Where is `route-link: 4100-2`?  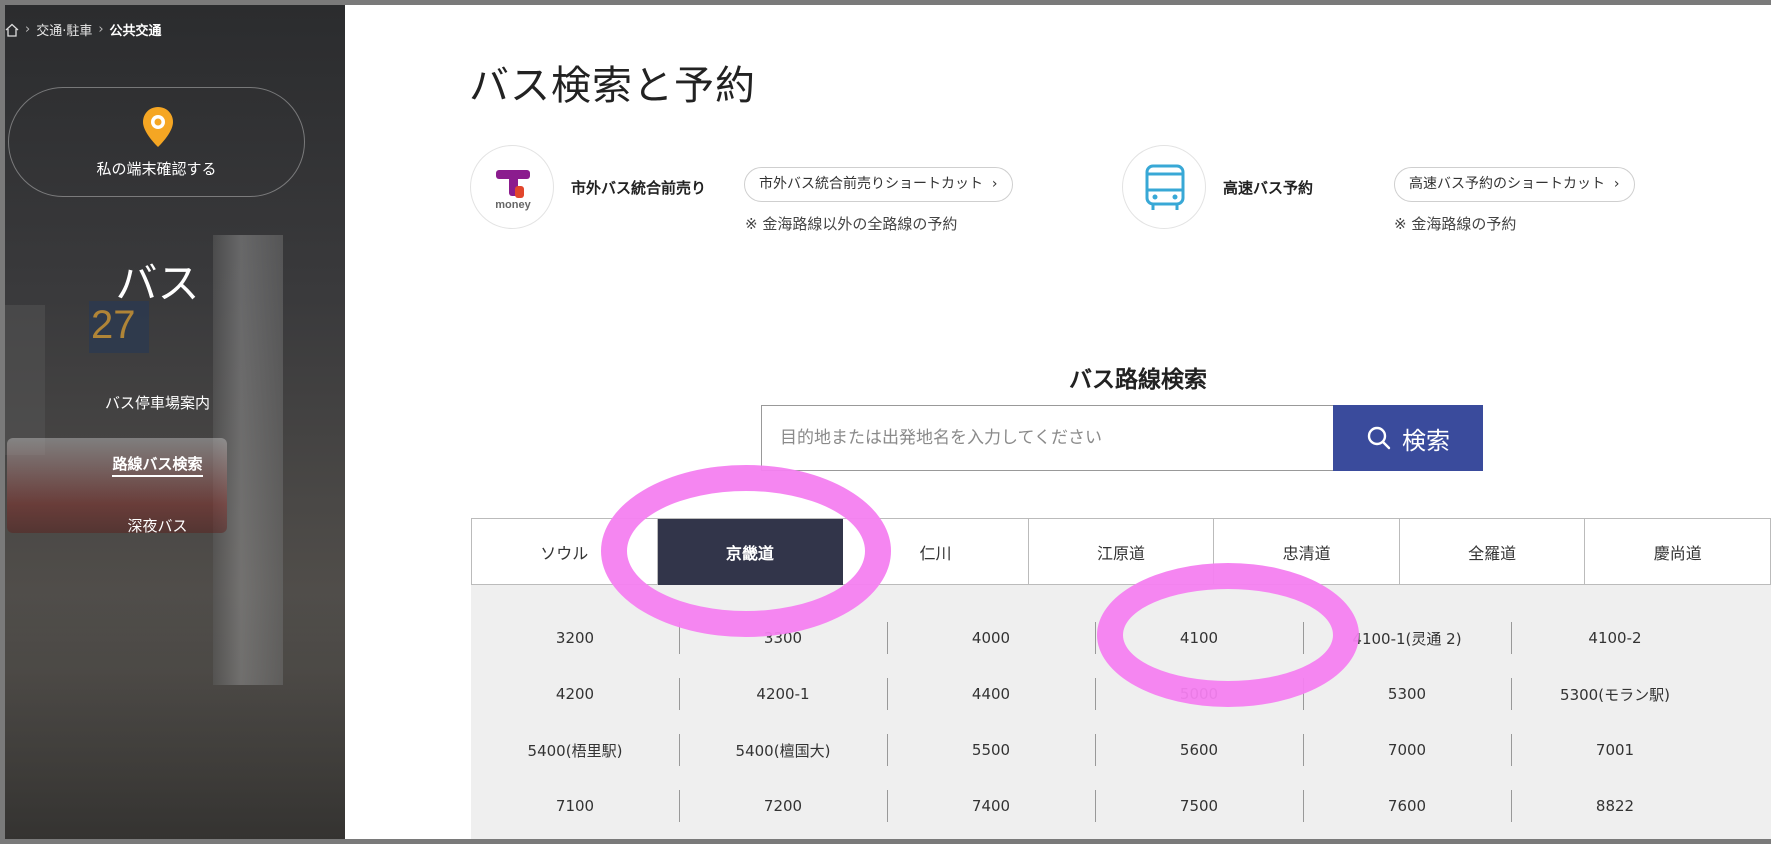 route-link: 4100-2 is located at coordinates (1615, 638).